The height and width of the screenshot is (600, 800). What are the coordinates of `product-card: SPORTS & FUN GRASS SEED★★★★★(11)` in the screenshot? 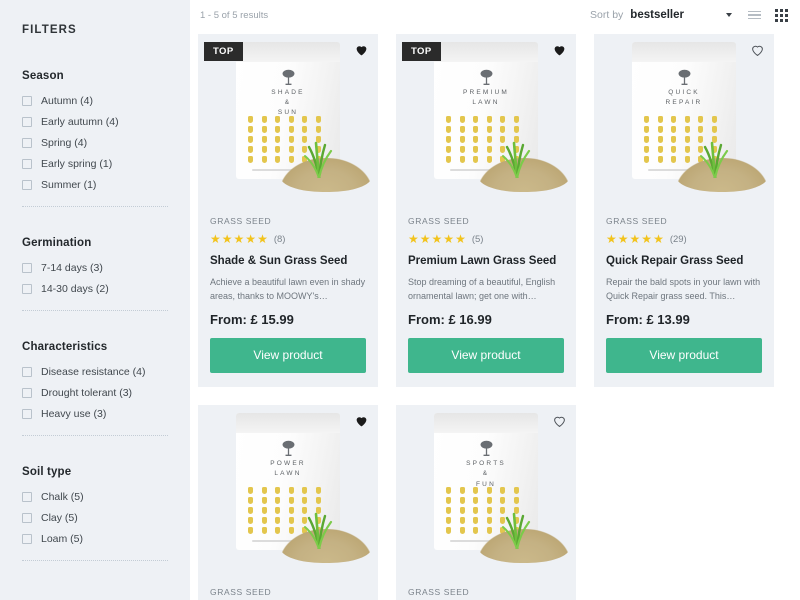 It's located at (486, 502).